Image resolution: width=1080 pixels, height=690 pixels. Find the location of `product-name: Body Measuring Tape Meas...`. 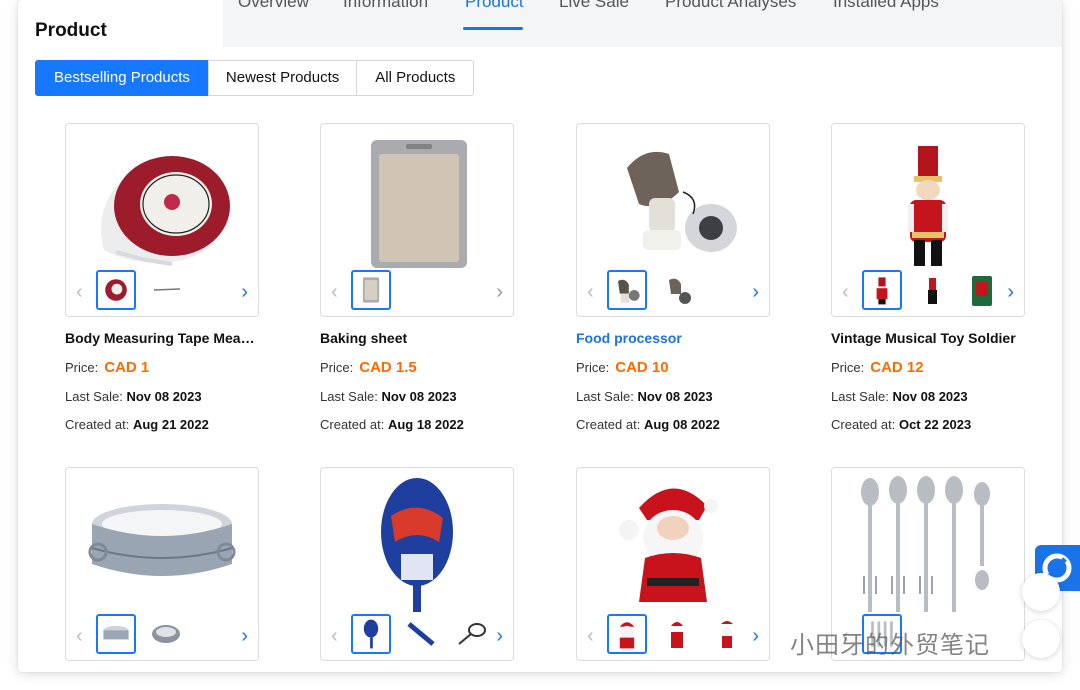

product-name: Body Measuring Tape Meas... is located at coordinates (162, 338).